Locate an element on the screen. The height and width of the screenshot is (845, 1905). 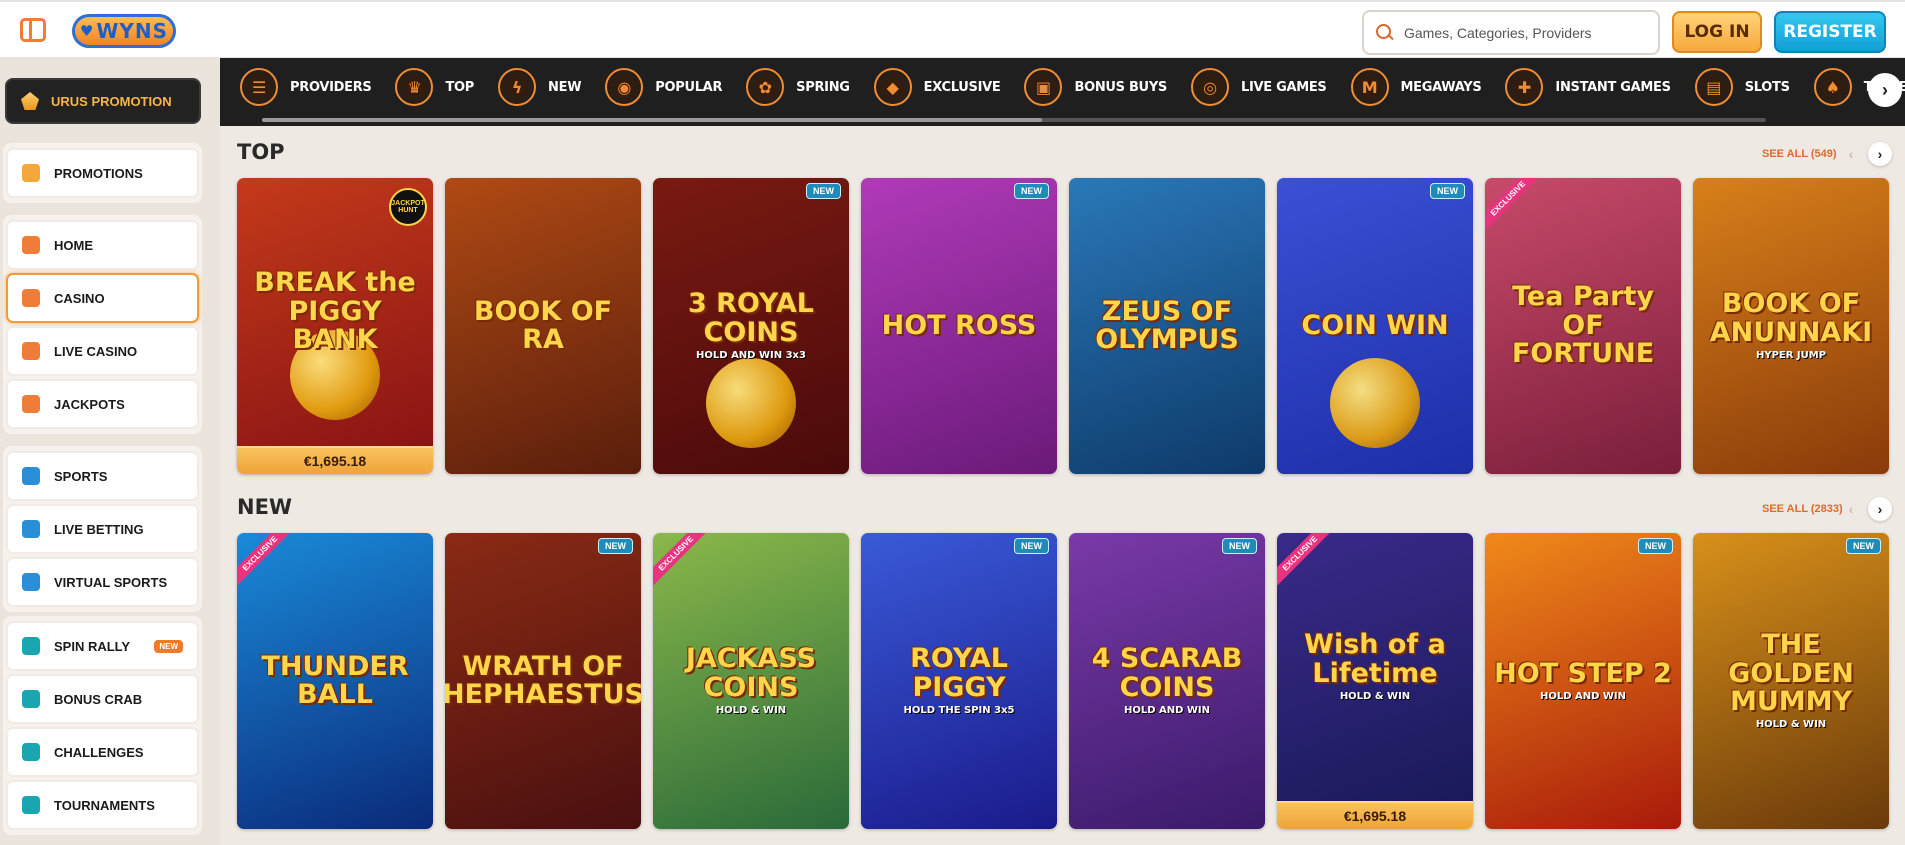
game-thumbnail: ROYAL PIGGY HOLD THE SPIN 3x5 NEW is located at coordinates (959, 681).